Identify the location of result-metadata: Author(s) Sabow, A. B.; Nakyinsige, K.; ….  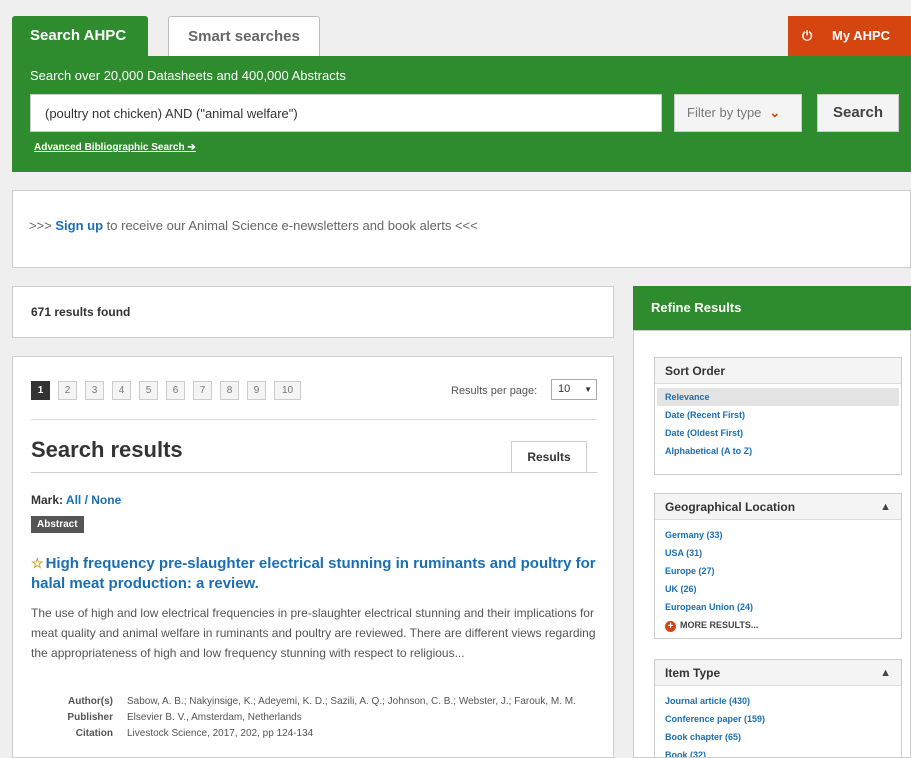
(314, 719).